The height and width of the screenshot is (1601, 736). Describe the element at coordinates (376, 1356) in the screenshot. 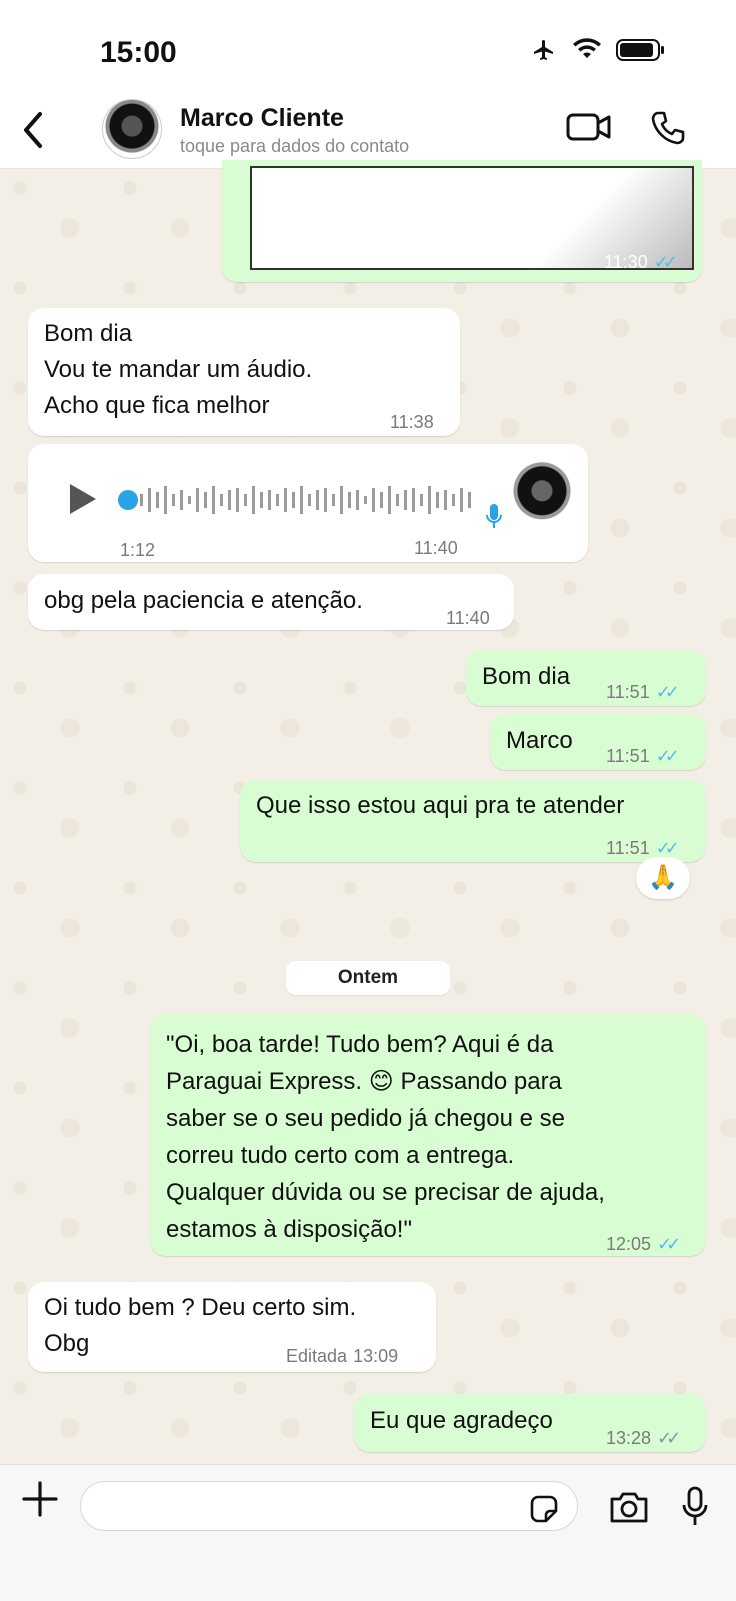

I see `message-time: 13:09` at that location.